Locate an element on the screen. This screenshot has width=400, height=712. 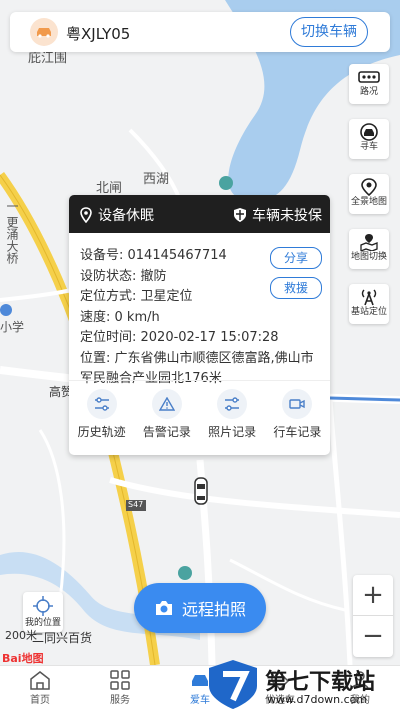
tab-service: 服务 is located at coordinates (120, 688).